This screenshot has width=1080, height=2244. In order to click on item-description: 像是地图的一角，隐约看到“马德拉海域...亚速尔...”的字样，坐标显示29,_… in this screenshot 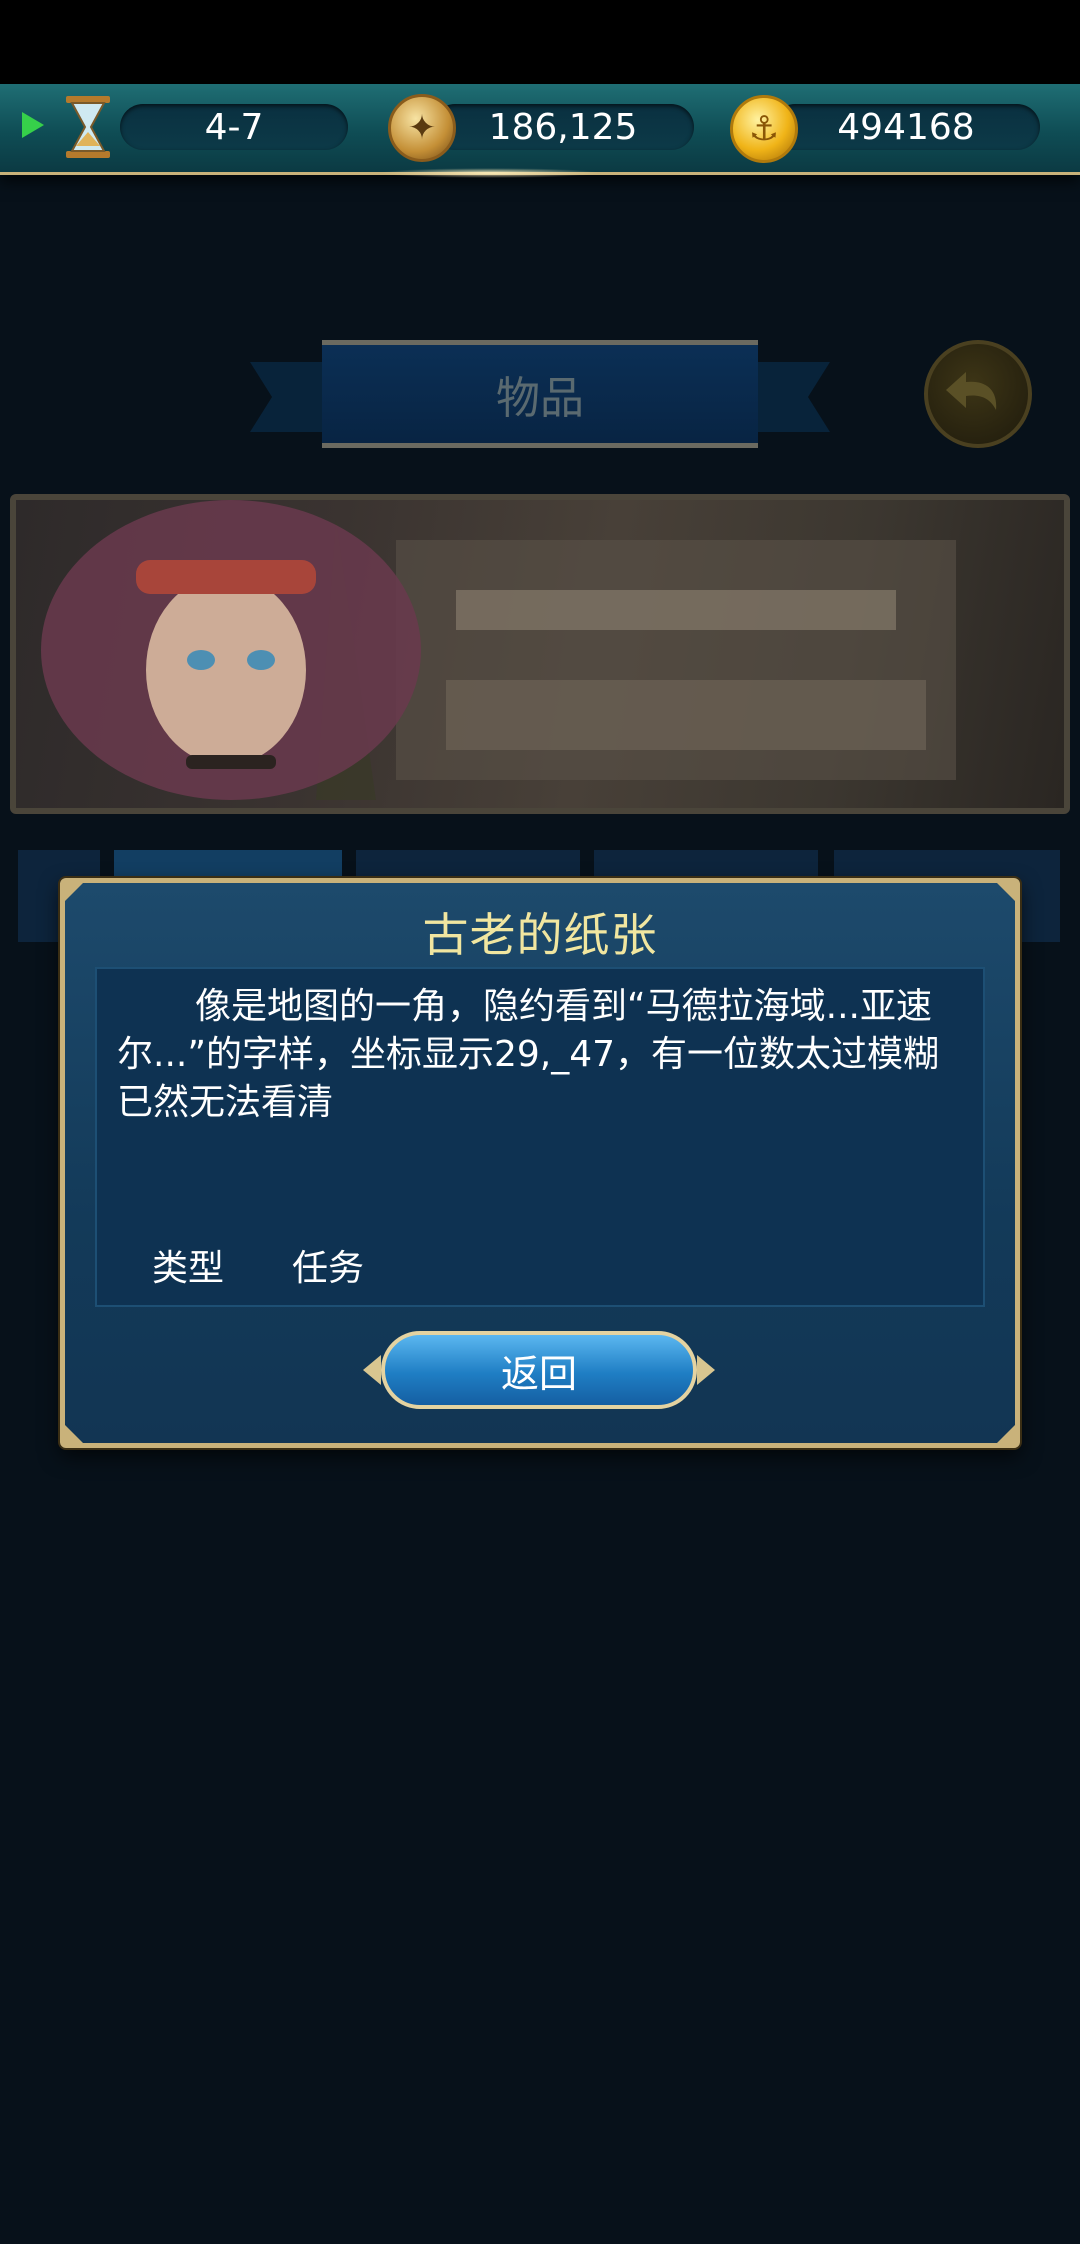, I will do `click(528, 1054)`.